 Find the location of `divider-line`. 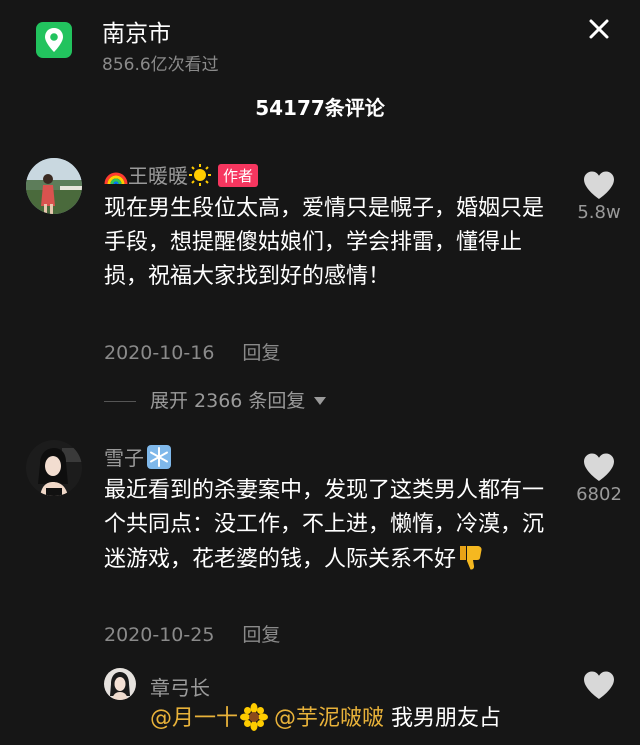

divider-line is located at coordinates (120, 401).